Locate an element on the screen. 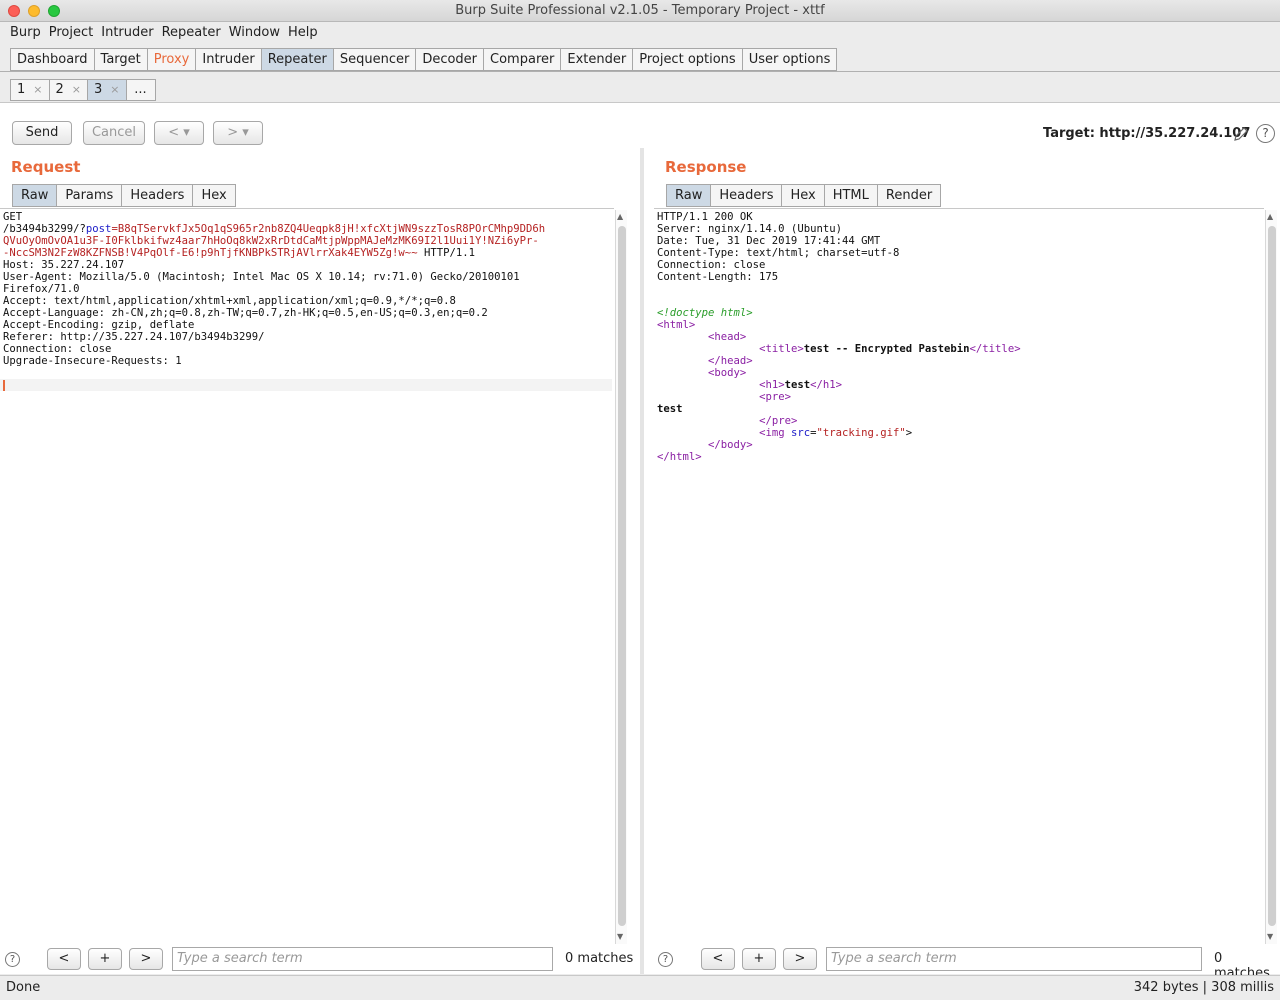 This screenshot has height=1000, width=1280. response-search-input: Type a search term is located at coordinates (1014, 959).